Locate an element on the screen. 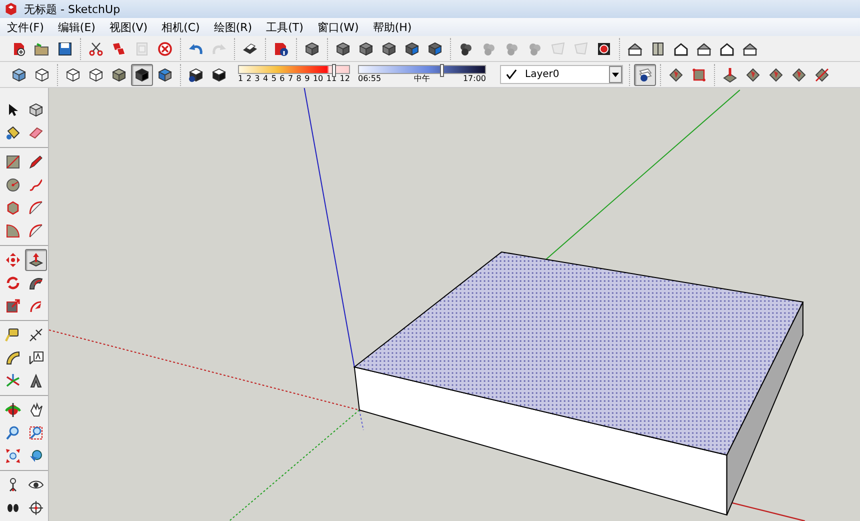  menu-item: 编辑(E) is located at coordinates (76, 27).